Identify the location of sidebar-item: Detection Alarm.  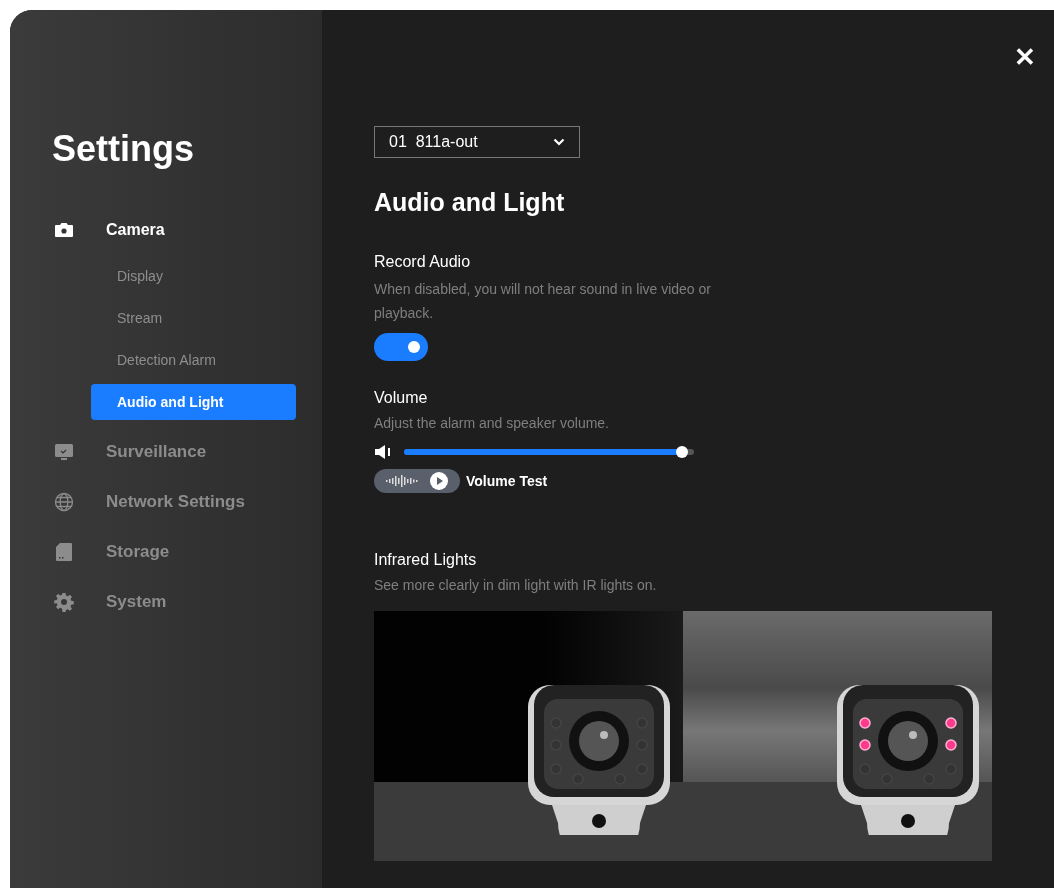
(193, 360).